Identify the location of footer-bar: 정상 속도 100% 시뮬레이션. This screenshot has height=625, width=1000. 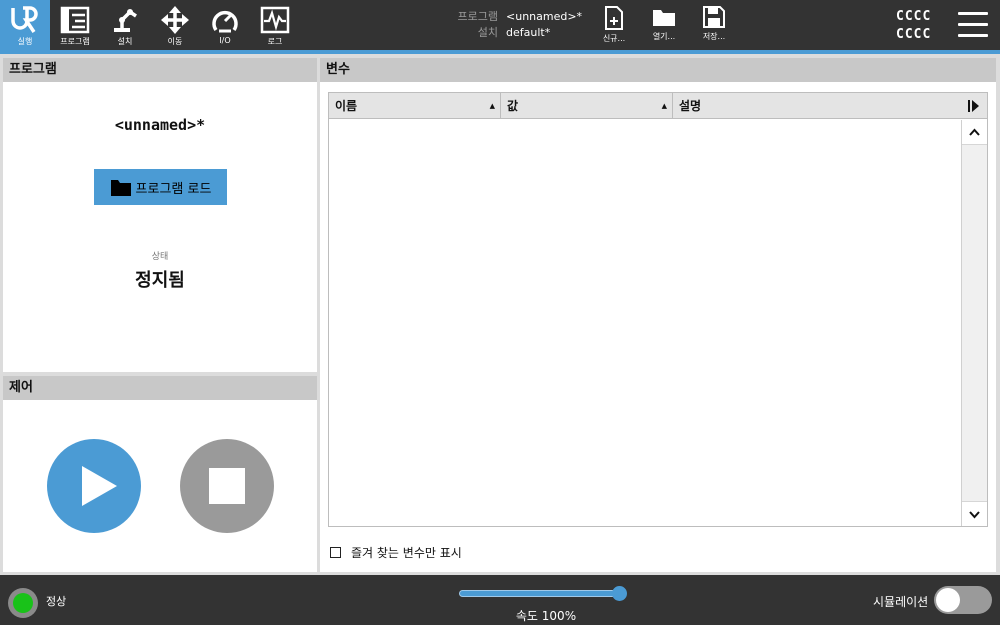
(500, 600).